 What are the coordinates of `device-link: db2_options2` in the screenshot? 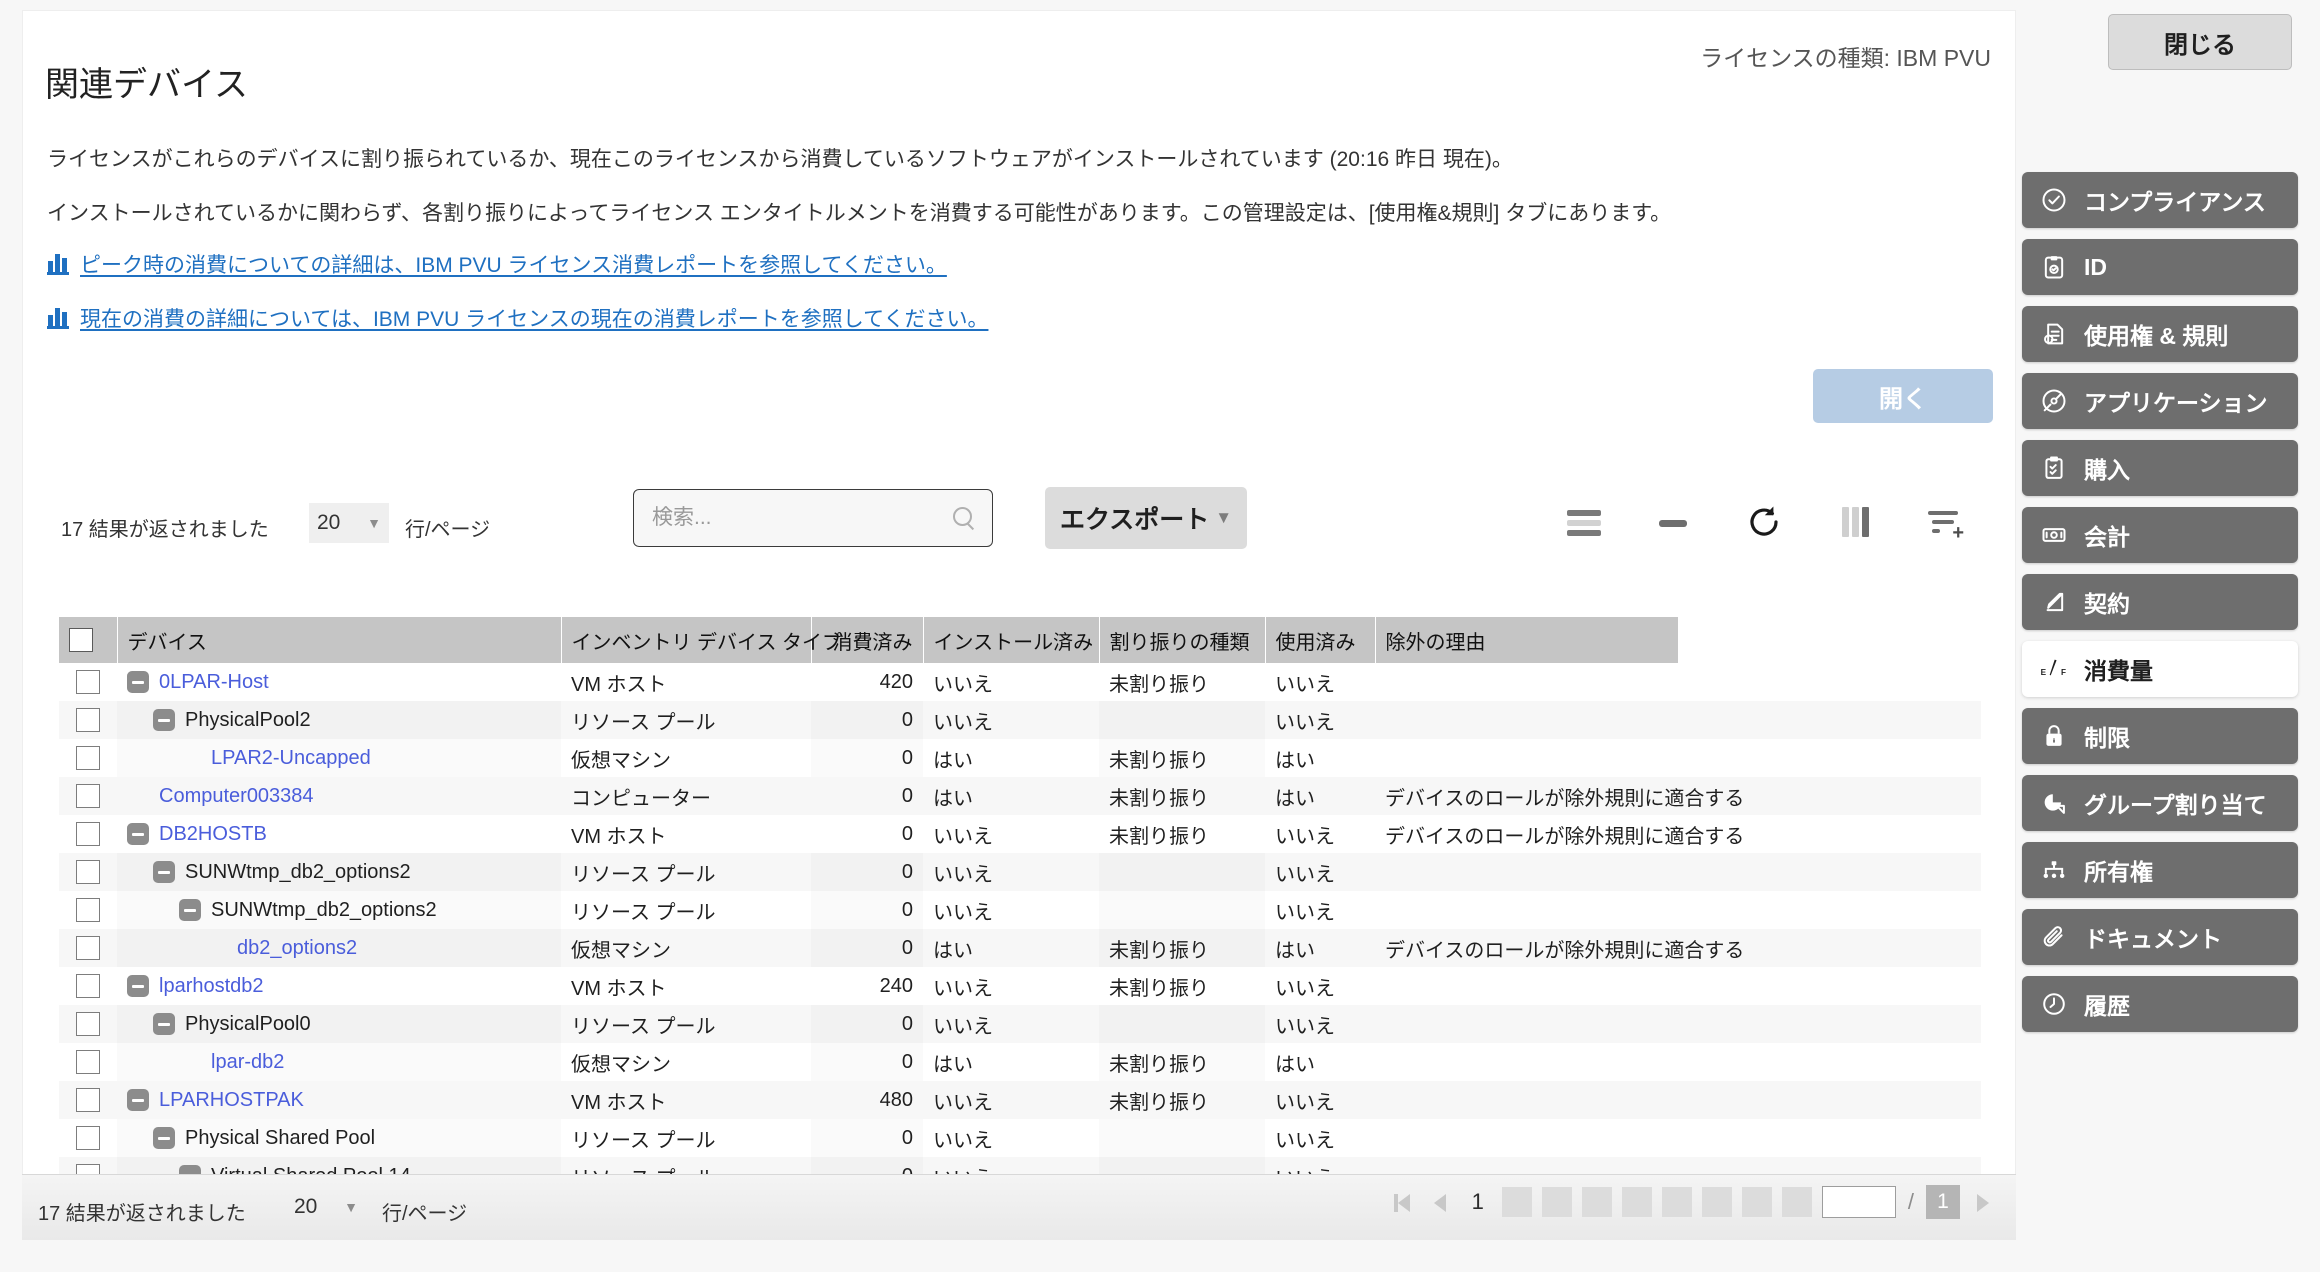 It's located at (297, 948).